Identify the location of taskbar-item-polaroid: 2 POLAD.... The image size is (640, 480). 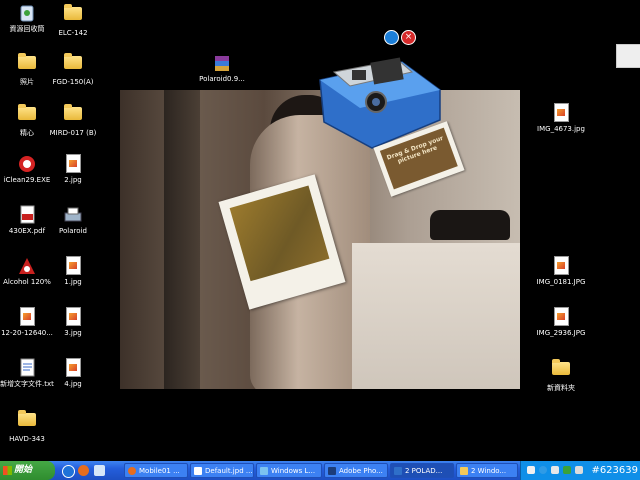
(422, 470).